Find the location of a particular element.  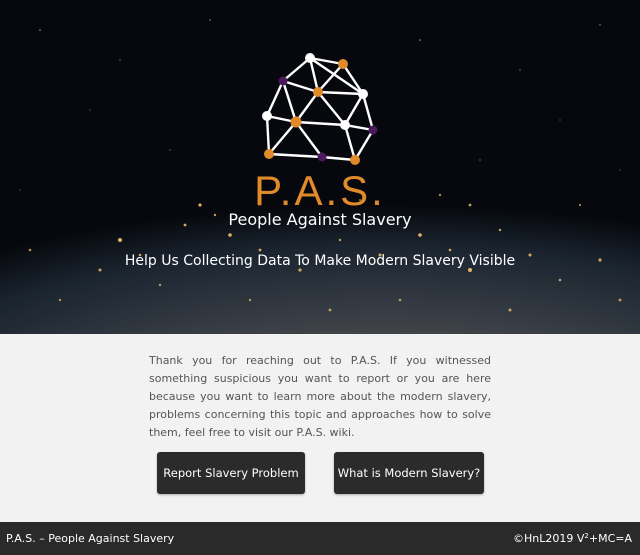

brand-subtitle: People Against Slavery is located at coordinates (320, 219).